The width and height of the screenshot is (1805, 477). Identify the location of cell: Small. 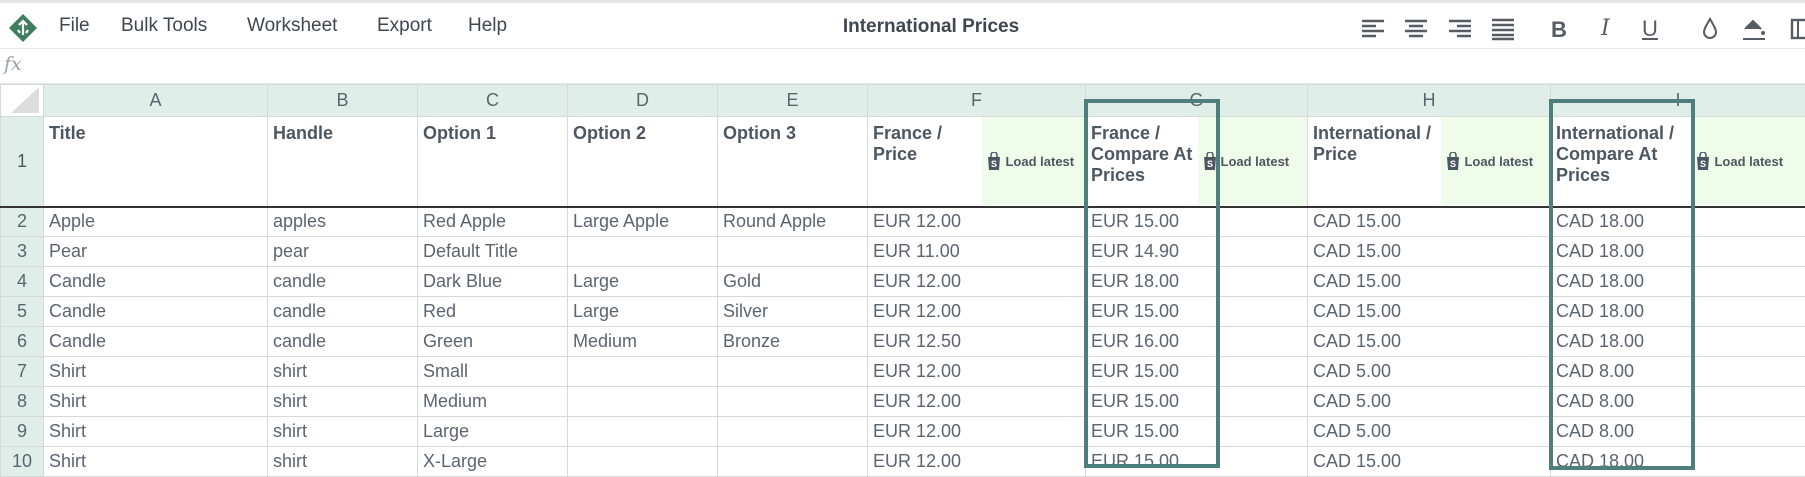
(493, 372).